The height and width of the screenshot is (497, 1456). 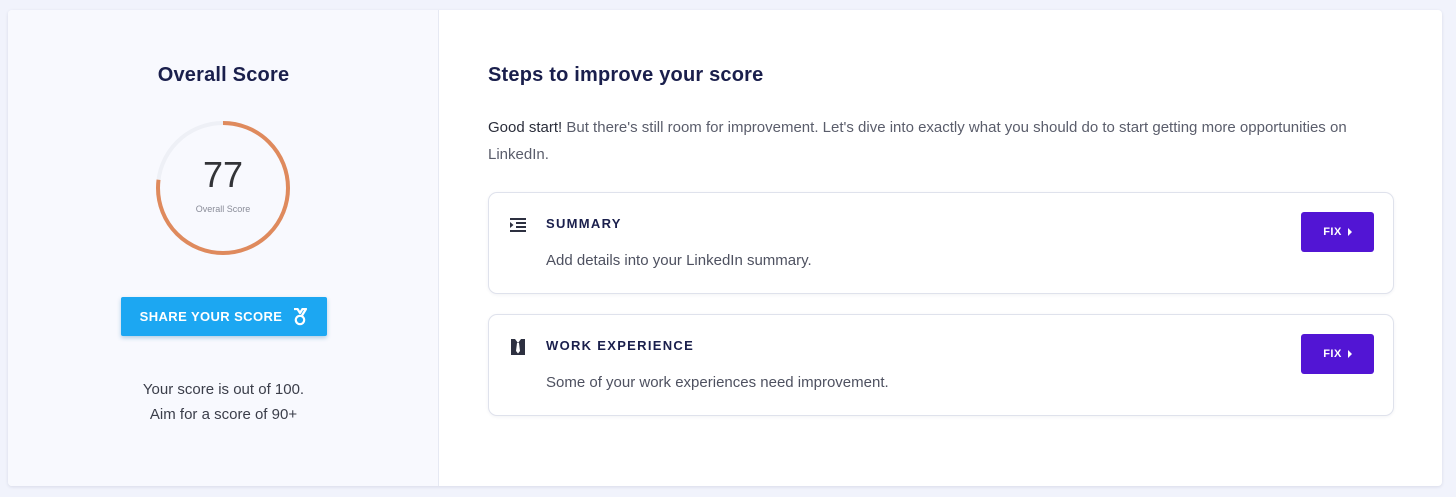 I want to click on step-title-work-experience: WORK EXPERIENCE, so click(x=620, y=345).